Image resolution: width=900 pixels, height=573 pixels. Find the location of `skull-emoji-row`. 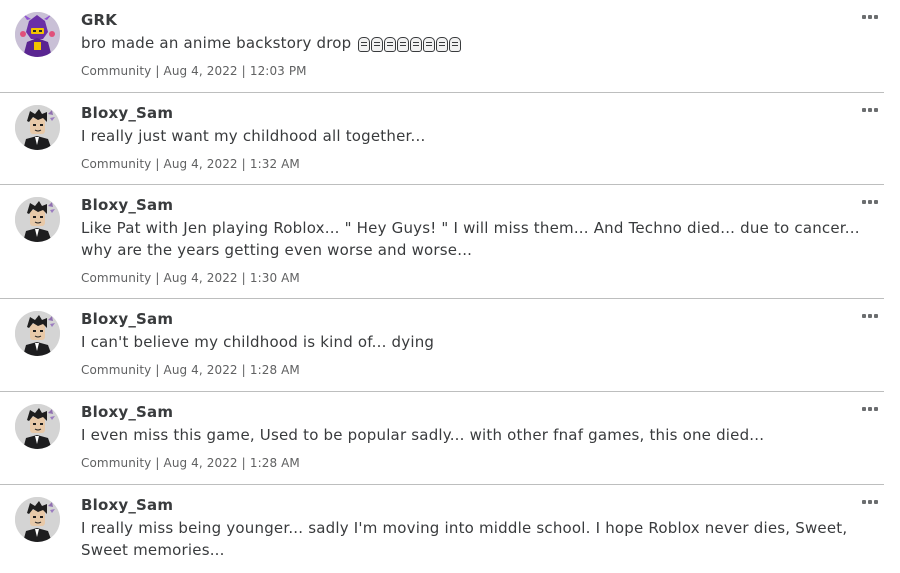

skull-emoji-row is located at coordinates (410, 44).